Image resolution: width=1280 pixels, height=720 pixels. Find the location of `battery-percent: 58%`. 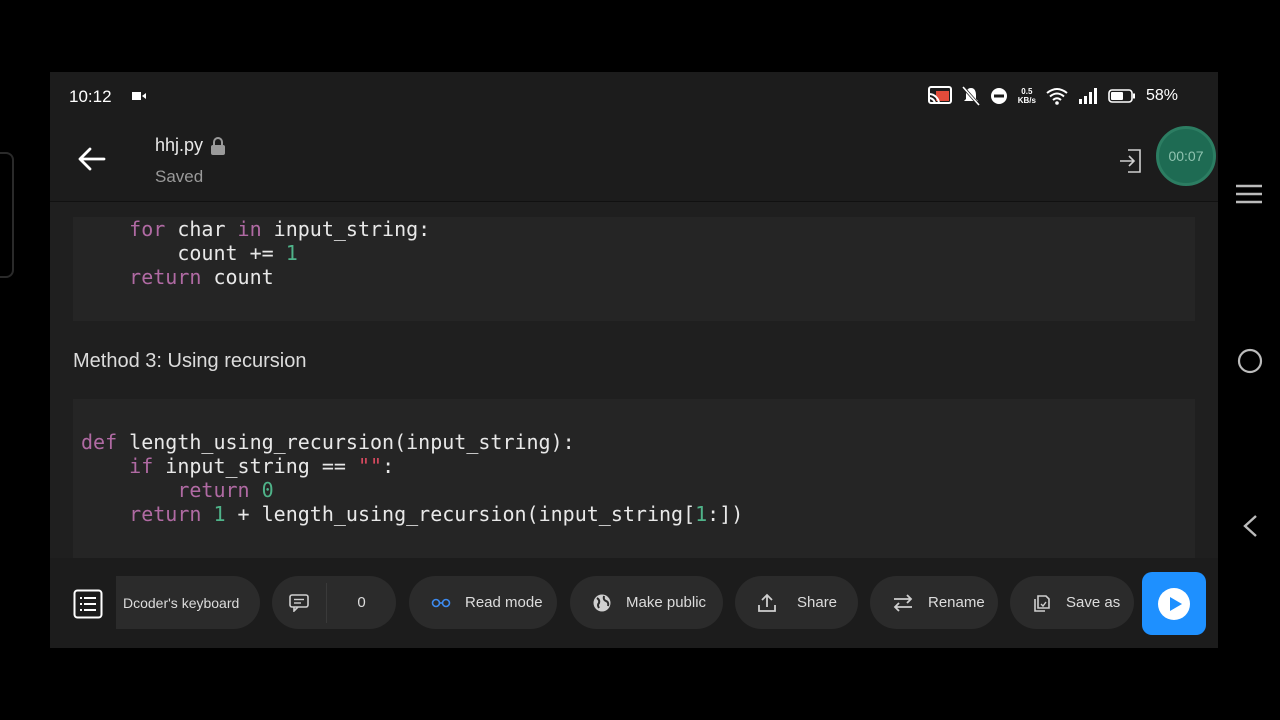

battery-percent: 58% is located at coordinates (1161, 95).